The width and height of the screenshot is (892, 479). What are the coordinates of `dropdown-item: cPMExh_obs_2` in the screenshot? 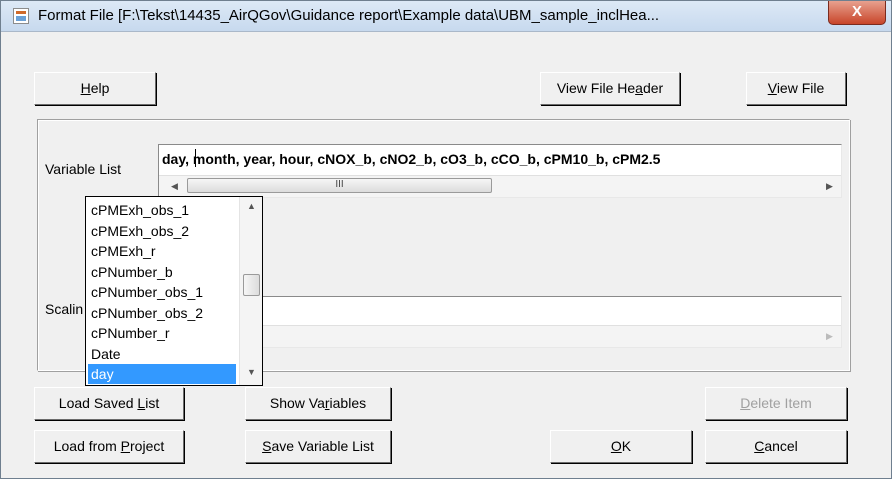 It's located at (162, 231).